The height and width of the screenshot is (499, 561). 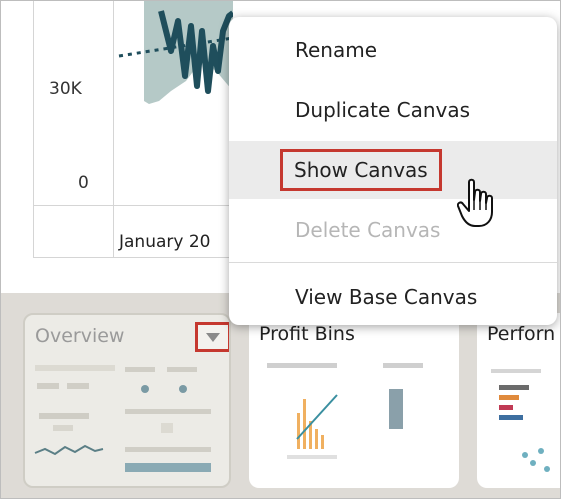 I want to click on canvas-tab-overview: Overview, so click(x=127, y=400).